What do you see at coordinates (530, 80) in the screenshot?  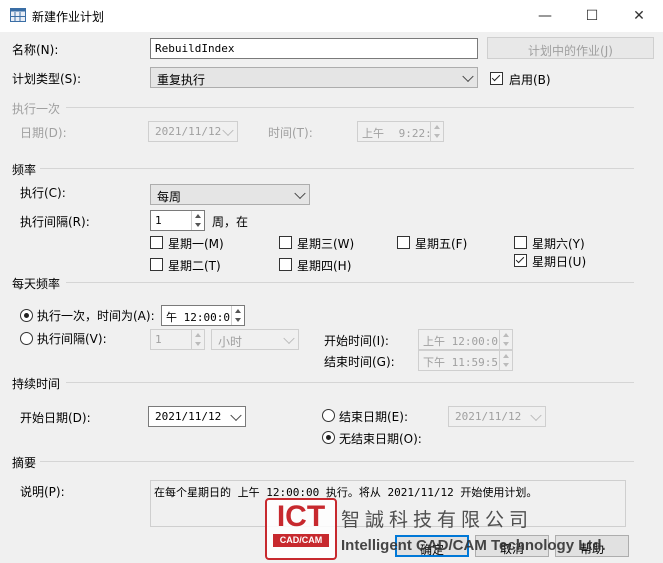 I see `enabled-label: 启用(B)` at bounding box center [530, 80].